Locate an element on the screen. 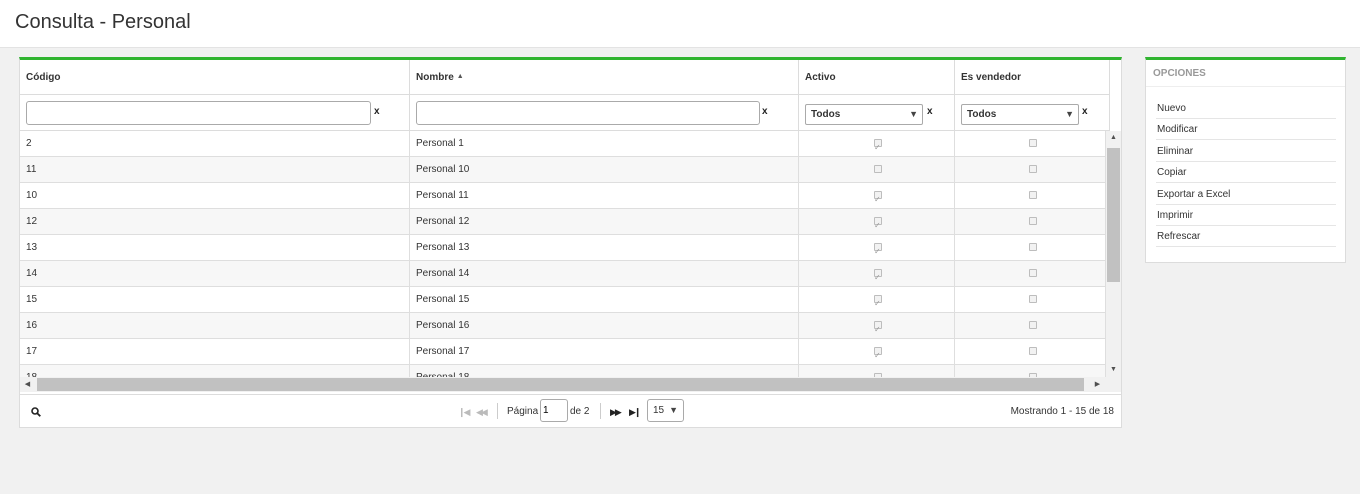 The image size is (1360, 494). page-number-input is located at coordinates (554, 410).